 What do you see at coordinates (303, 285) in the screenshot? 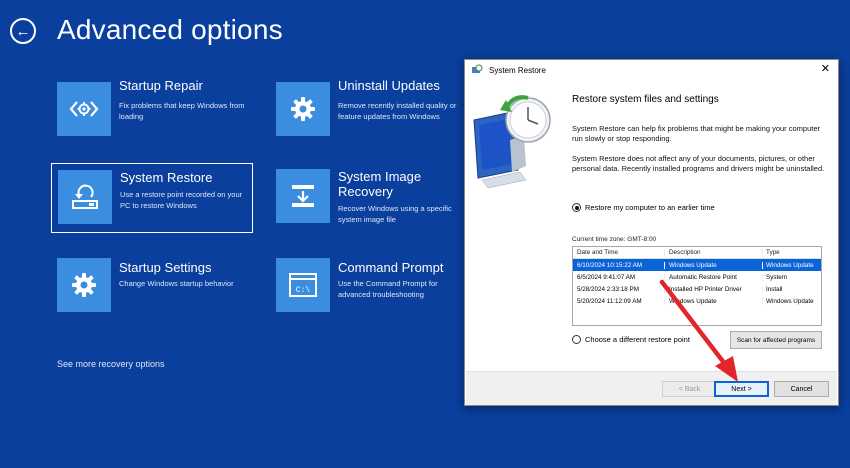
I see `command-prompt-icon: C:\` at bounding box center [303, 285].